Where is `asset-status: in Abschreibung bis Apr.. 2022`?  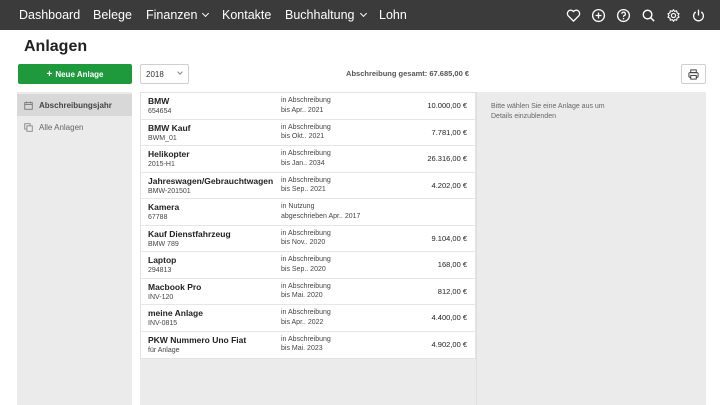 asset-status: in Abschreibung bis Apr.. 2022 is located at coordinates (306, 317).